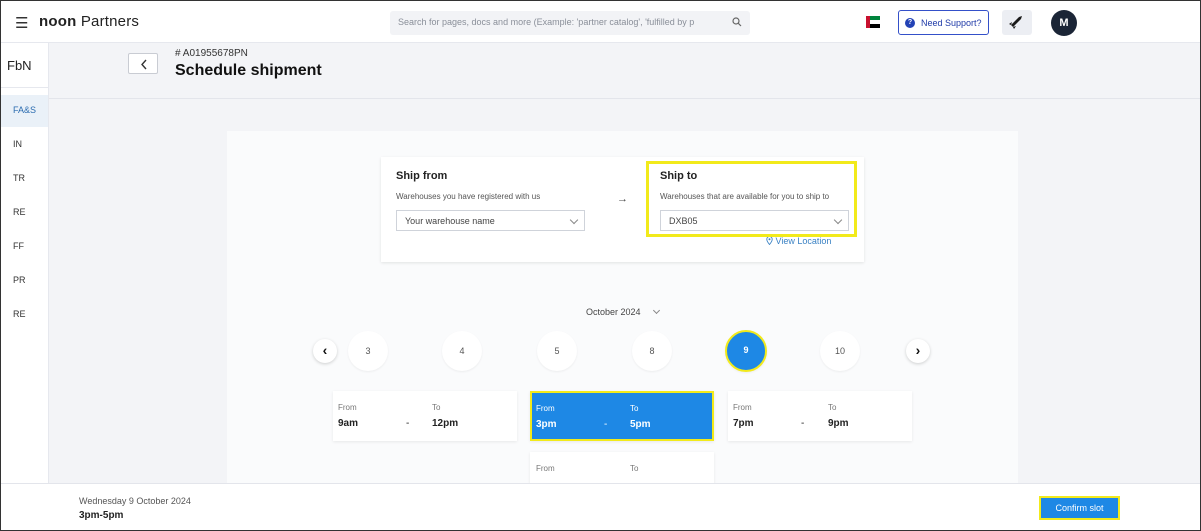 The width and height of the screenshot is (1201, 531). What do you see at coordinates (24, 315) in the screenshot?
I see `rail-item-re-2: RE` at bounding box center [24, 315].